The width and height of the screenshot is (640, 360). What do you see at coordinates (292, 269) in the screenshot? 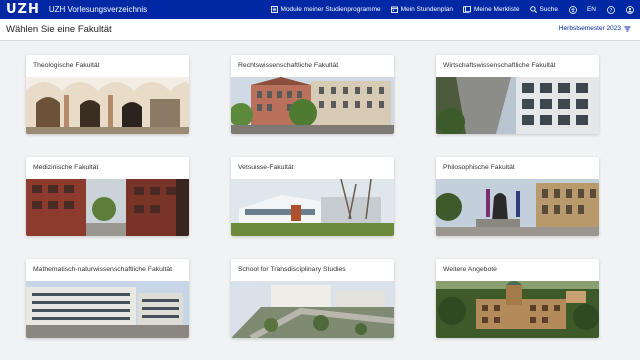
I see `faculty-card-title: School for Transdisciplinary Studies` at bounding box center [292, 269].